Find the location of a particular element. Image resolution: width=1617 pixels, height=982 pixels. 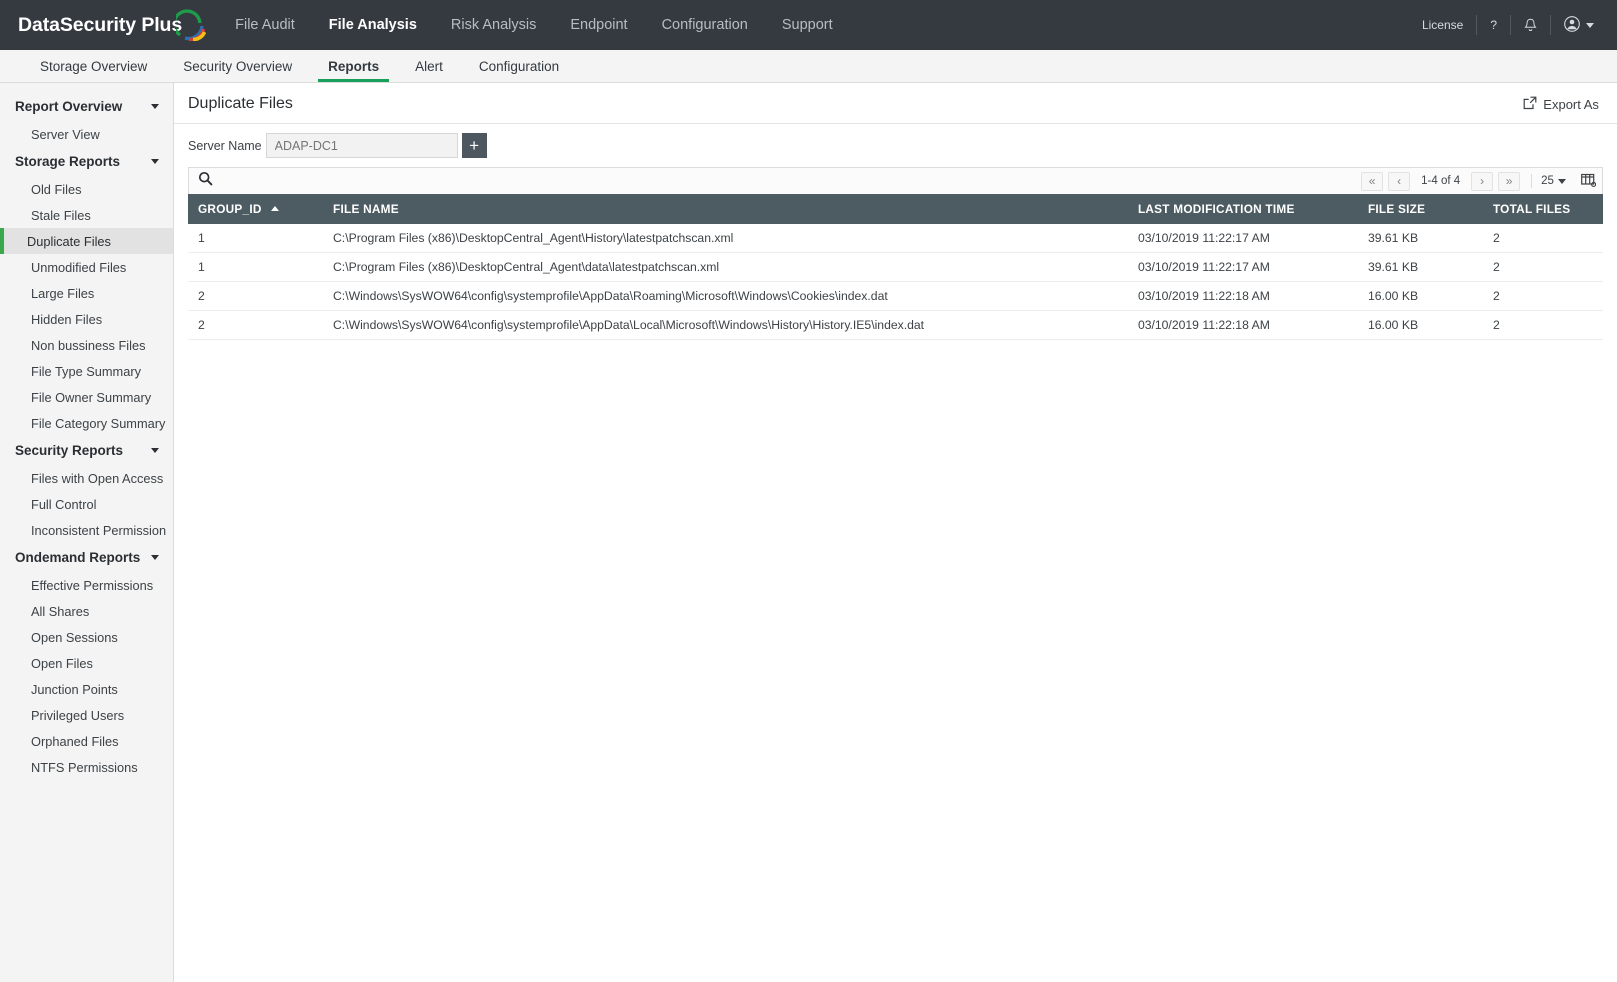

sidebar-group-report-overview: Report Overview is located at coordinates (86, 106).